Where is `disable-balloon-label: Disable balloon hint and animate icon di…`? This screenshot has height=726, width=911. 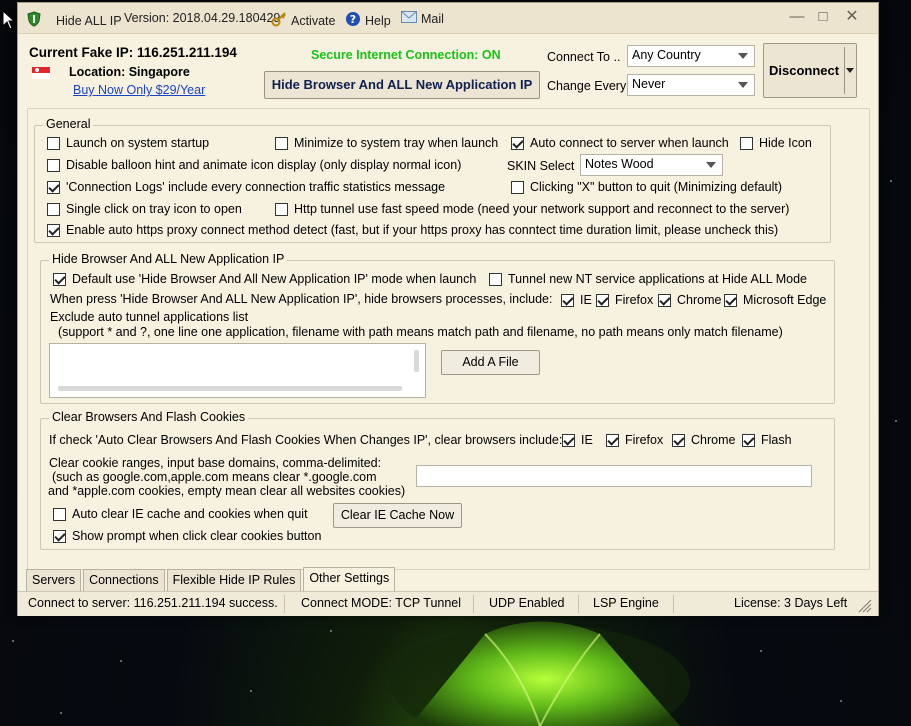
disable-balloon-label: Disable balloon hint and animate icon di… is located at coordinates (264, 165).